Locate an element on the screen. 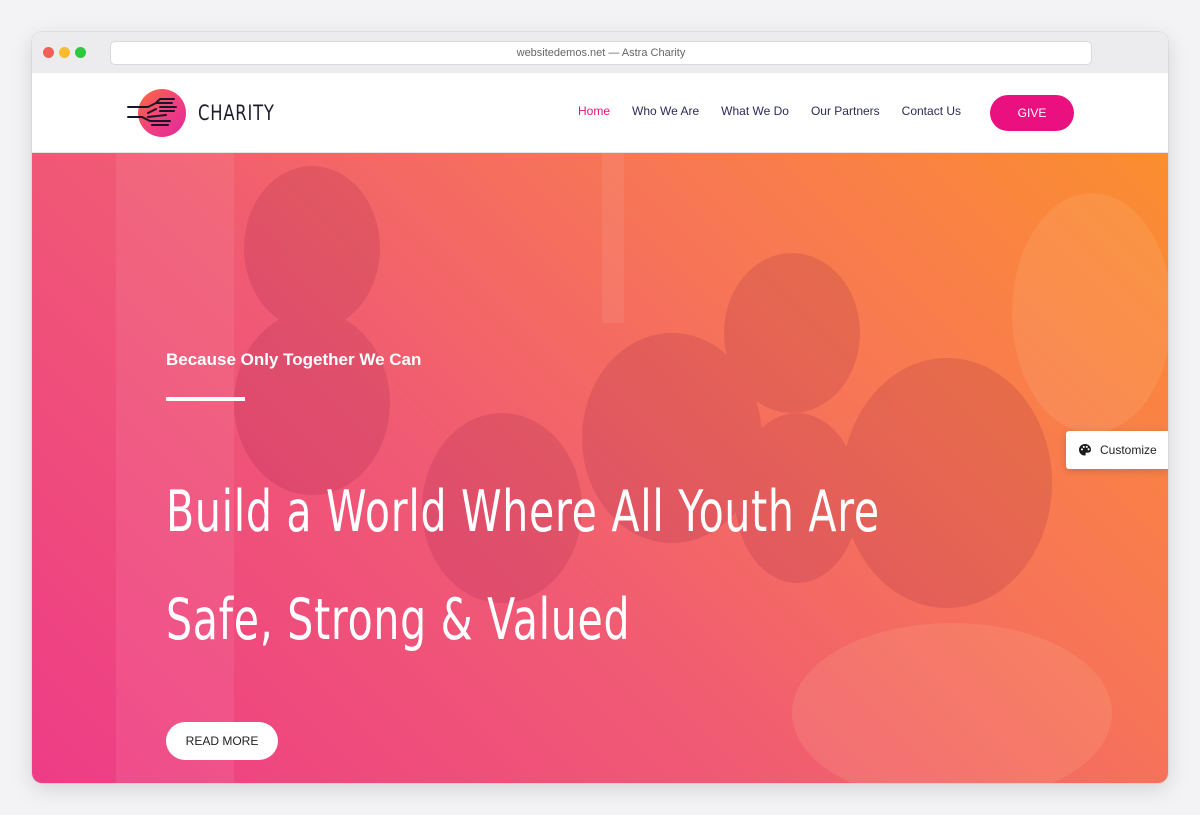  customize-button: Customize is located at coordinates (1117, 450).